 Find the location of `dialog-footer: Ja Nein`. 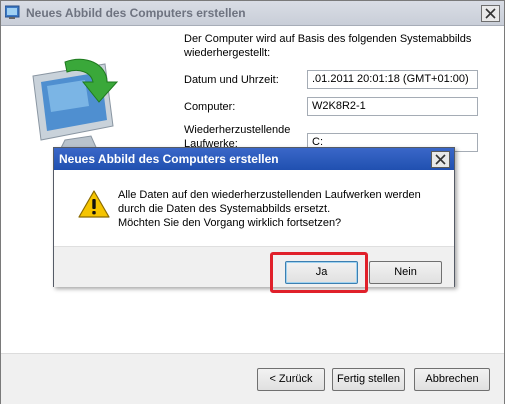

dialog-footer: Ja Nein is located at coordinates (254, 269).